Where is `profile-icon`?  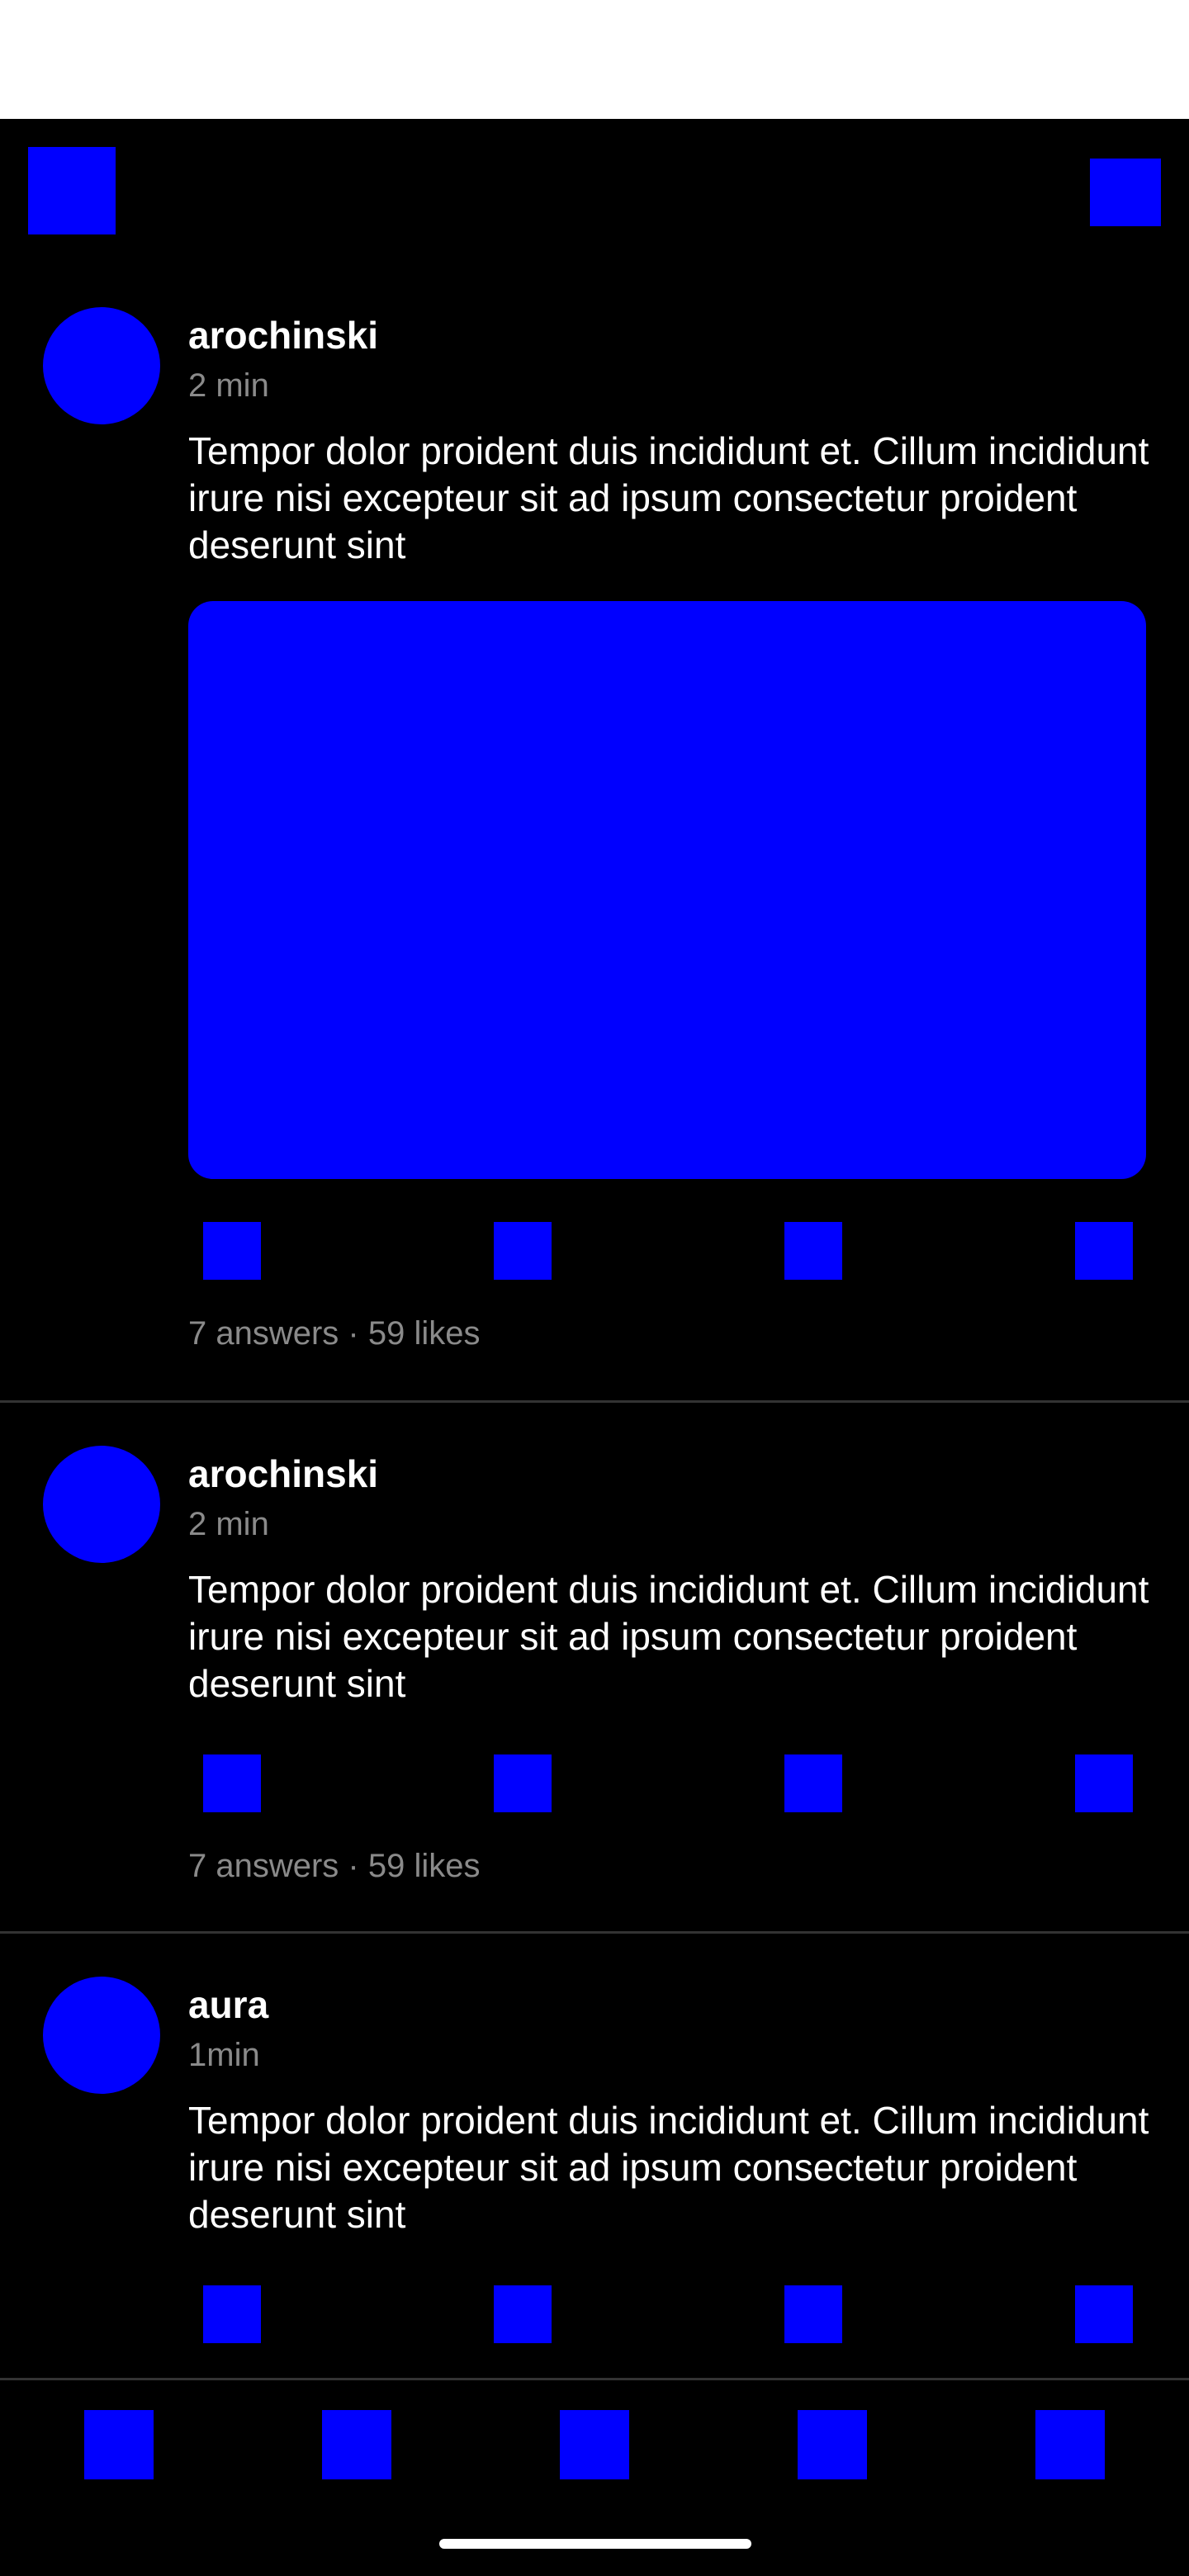 profile-icon is located at coordinates (1070, 2444).